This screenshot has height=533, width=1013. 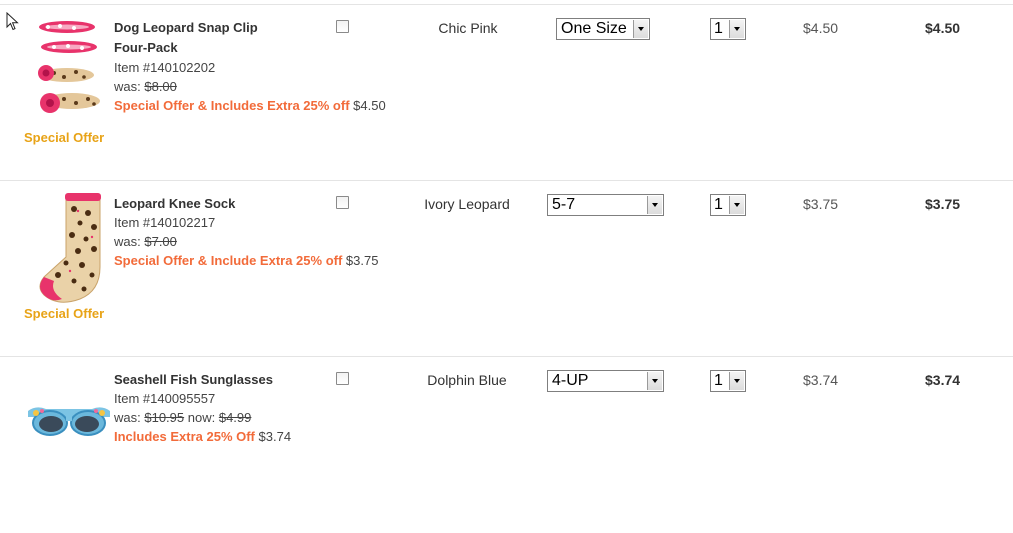 What do you see at coordinates (269, 379) in the screenshot?
I see `product-name-link: Seashell Fish Sunglasses` at bounding box center [269, 379].